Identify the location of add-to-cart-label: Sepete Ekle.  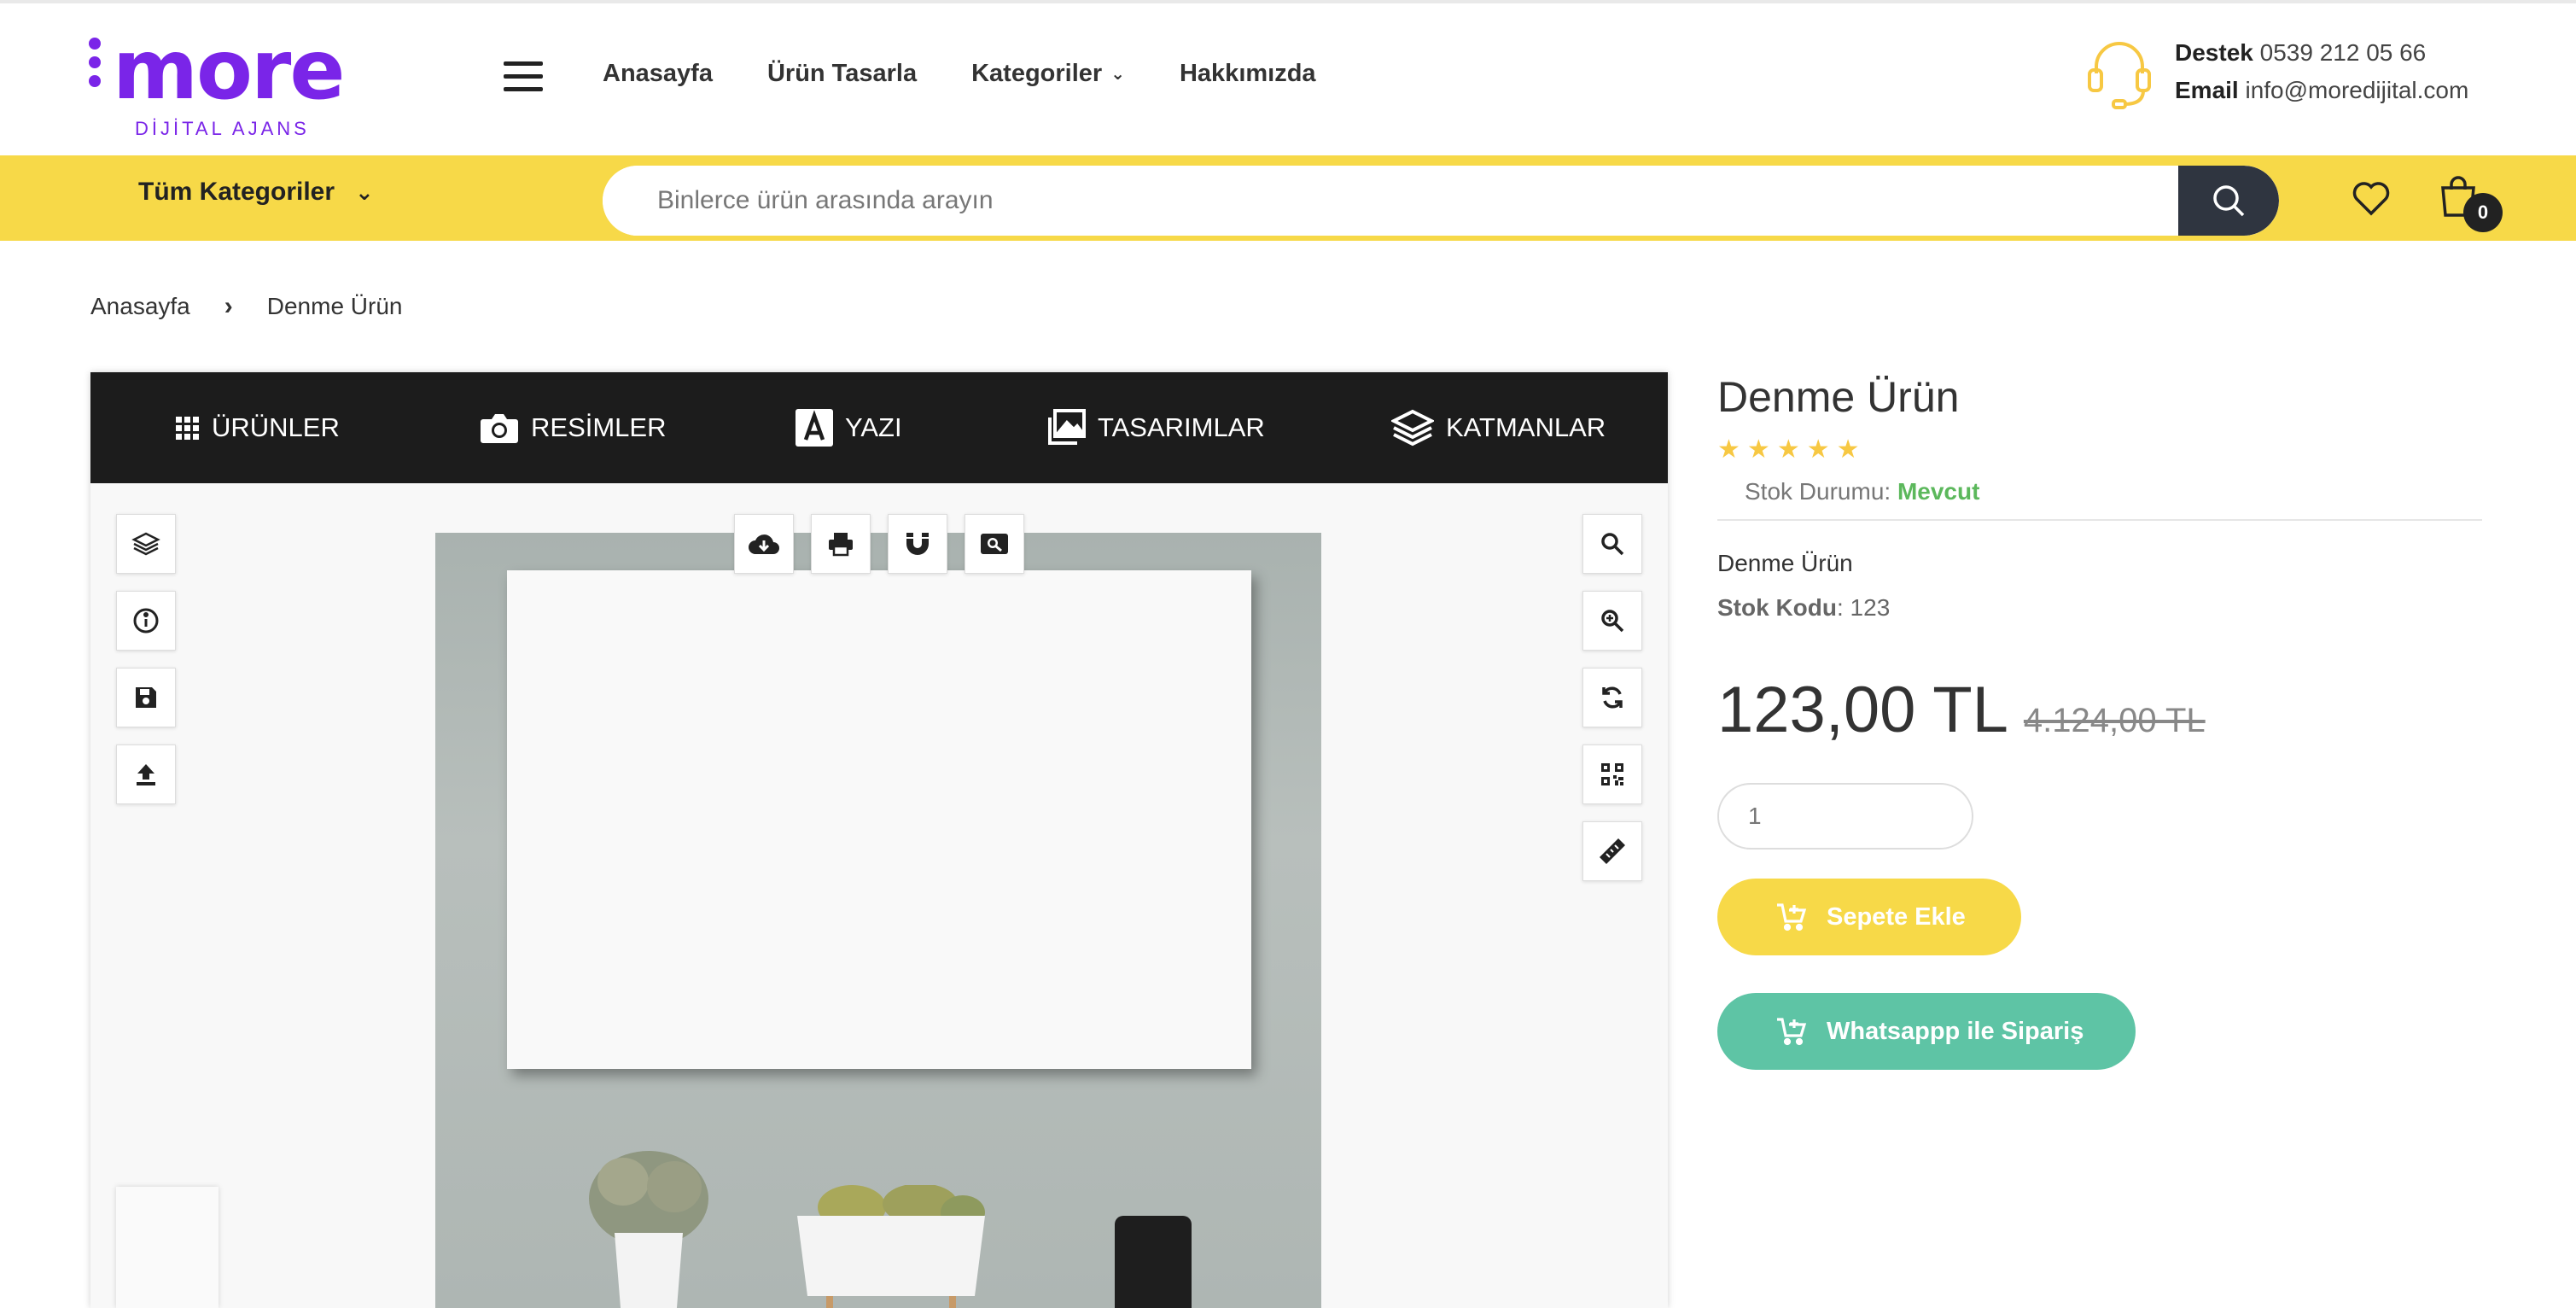
(1896, 916).